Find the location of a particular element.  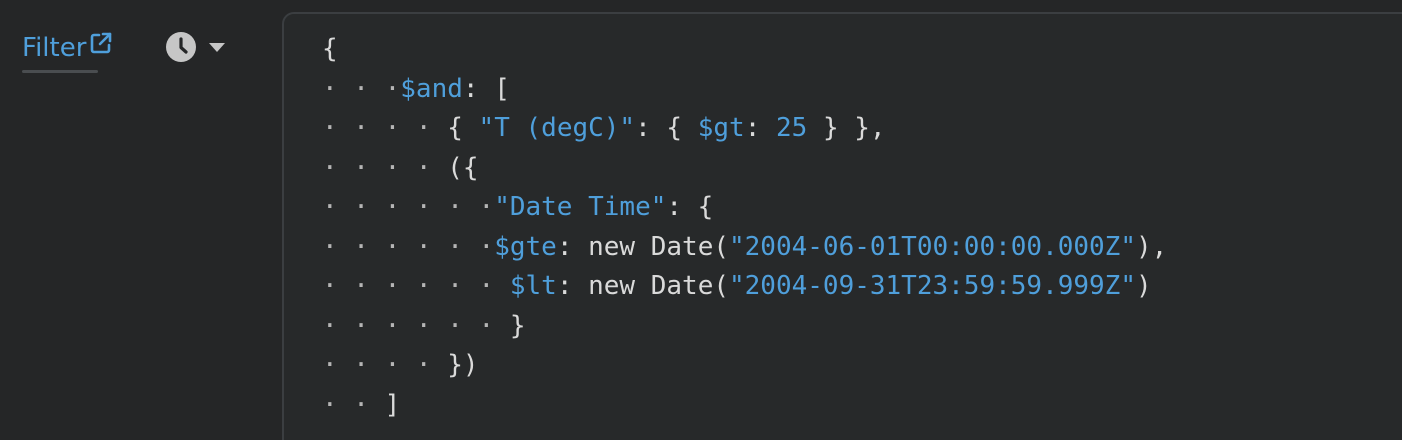

code-token: ({ is located at coordinates (463, 167).